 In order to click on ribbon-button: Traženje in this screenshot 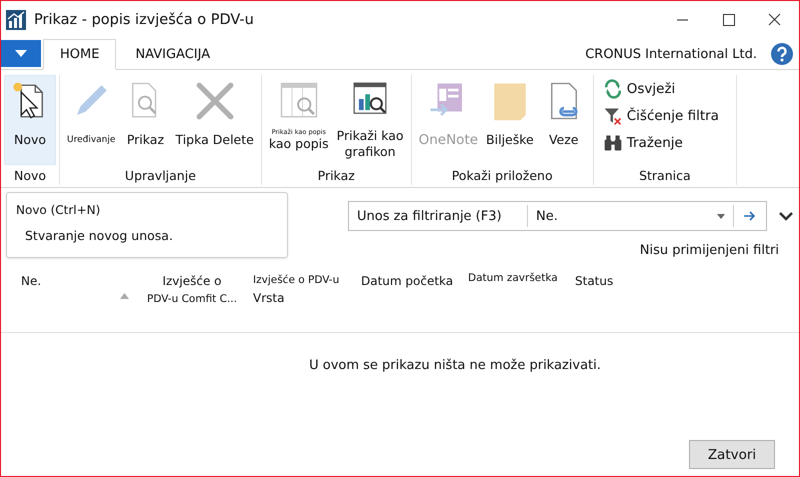, I will do `click(660, 143)`.